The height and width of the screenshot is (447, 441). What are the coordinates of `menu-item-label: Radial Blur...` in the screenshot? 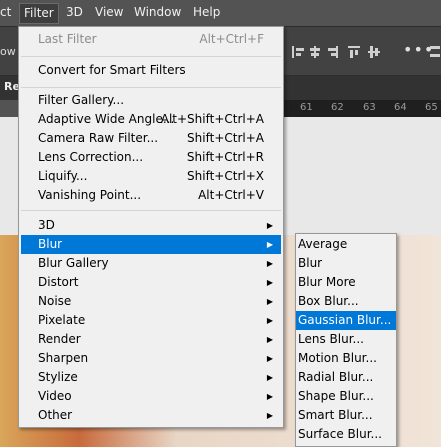 It's located at (336, 377).